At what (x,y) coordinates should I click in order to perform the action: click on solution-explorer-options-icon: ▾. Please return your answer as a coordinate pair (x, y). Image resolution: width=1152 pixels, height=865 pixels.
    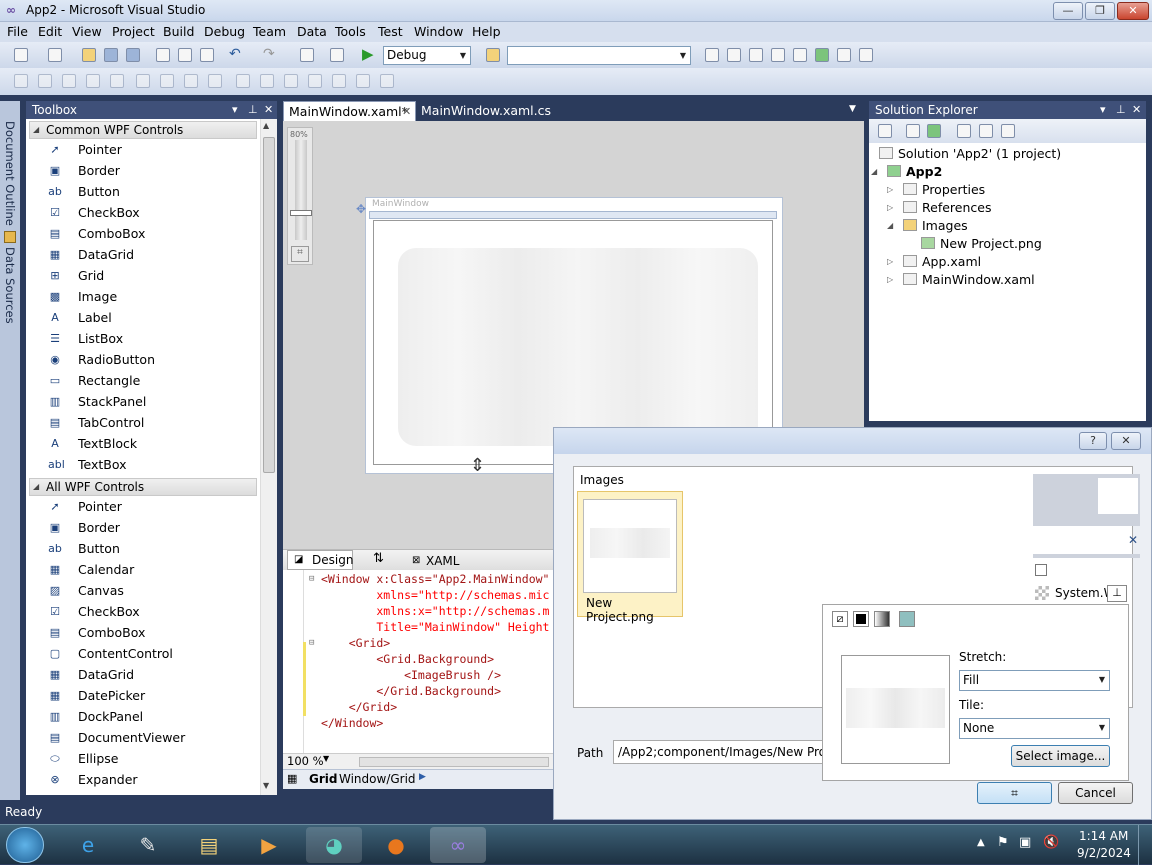
    Looking at the image, I should click on (1103, 110).